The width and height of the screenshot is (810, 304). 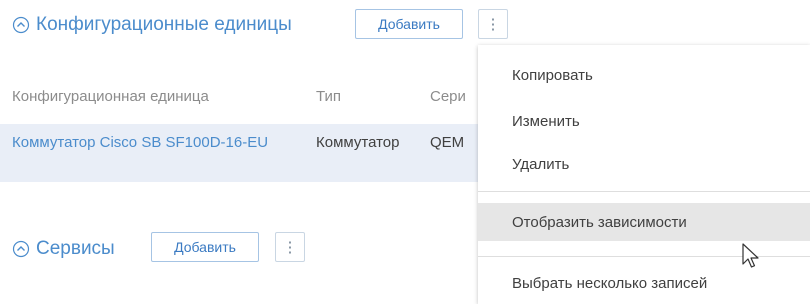 I want to click on menu-item-show-dependencies: Отобразить зависимости, so click(x=644, y=222).